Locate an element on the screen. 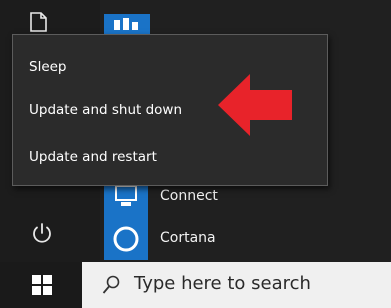 The height and width of the screenshot is (308, 391). app-label-connect: Connect is located at coordinates (189, 196).